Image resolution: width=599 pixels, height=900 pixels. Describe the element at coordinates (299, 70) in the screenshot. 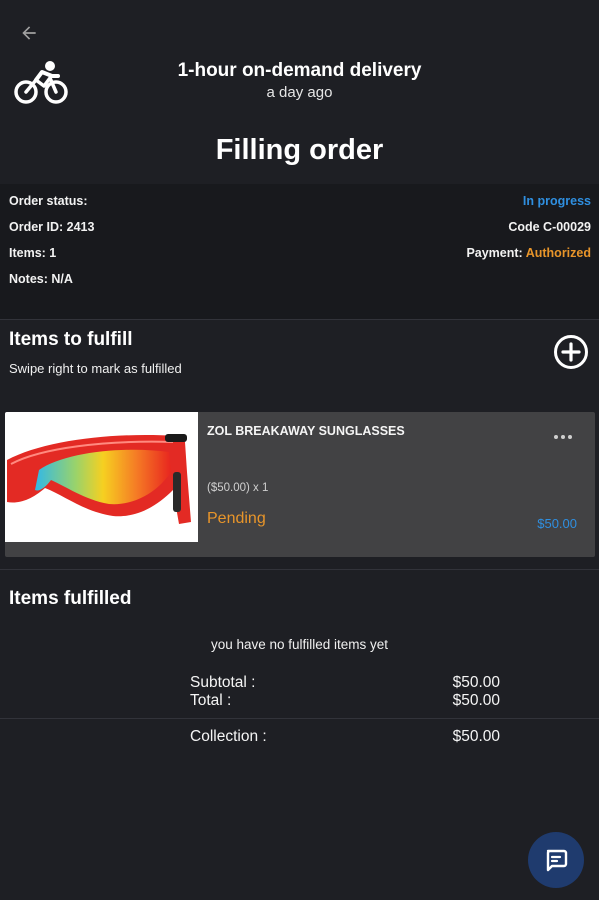

I see `header-title: 1-hour on-demand delivery` at that location.